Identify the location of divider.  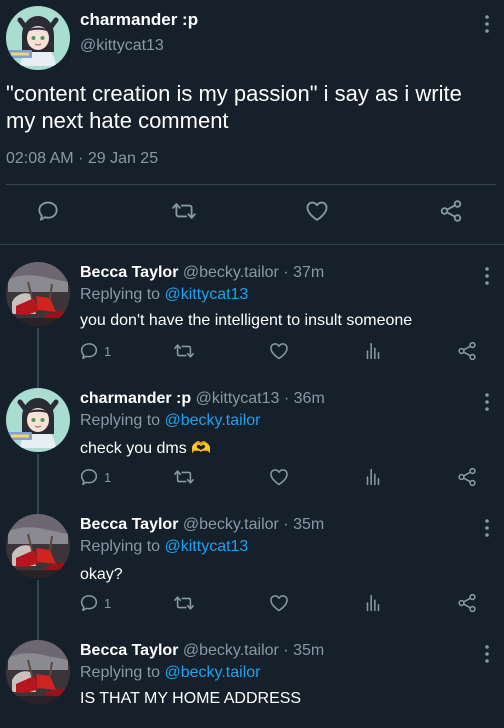
(251, 184).